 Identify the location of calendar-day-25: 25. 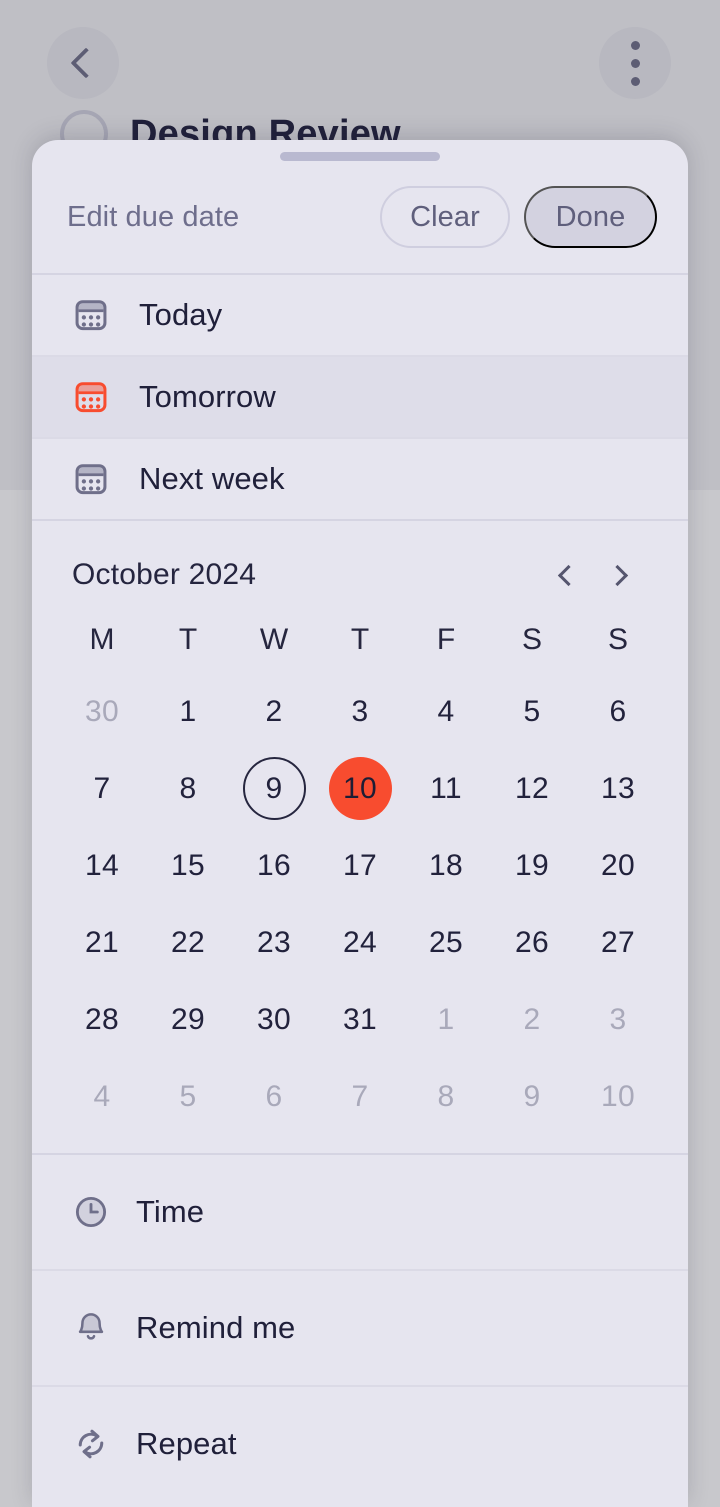
(446, 942).